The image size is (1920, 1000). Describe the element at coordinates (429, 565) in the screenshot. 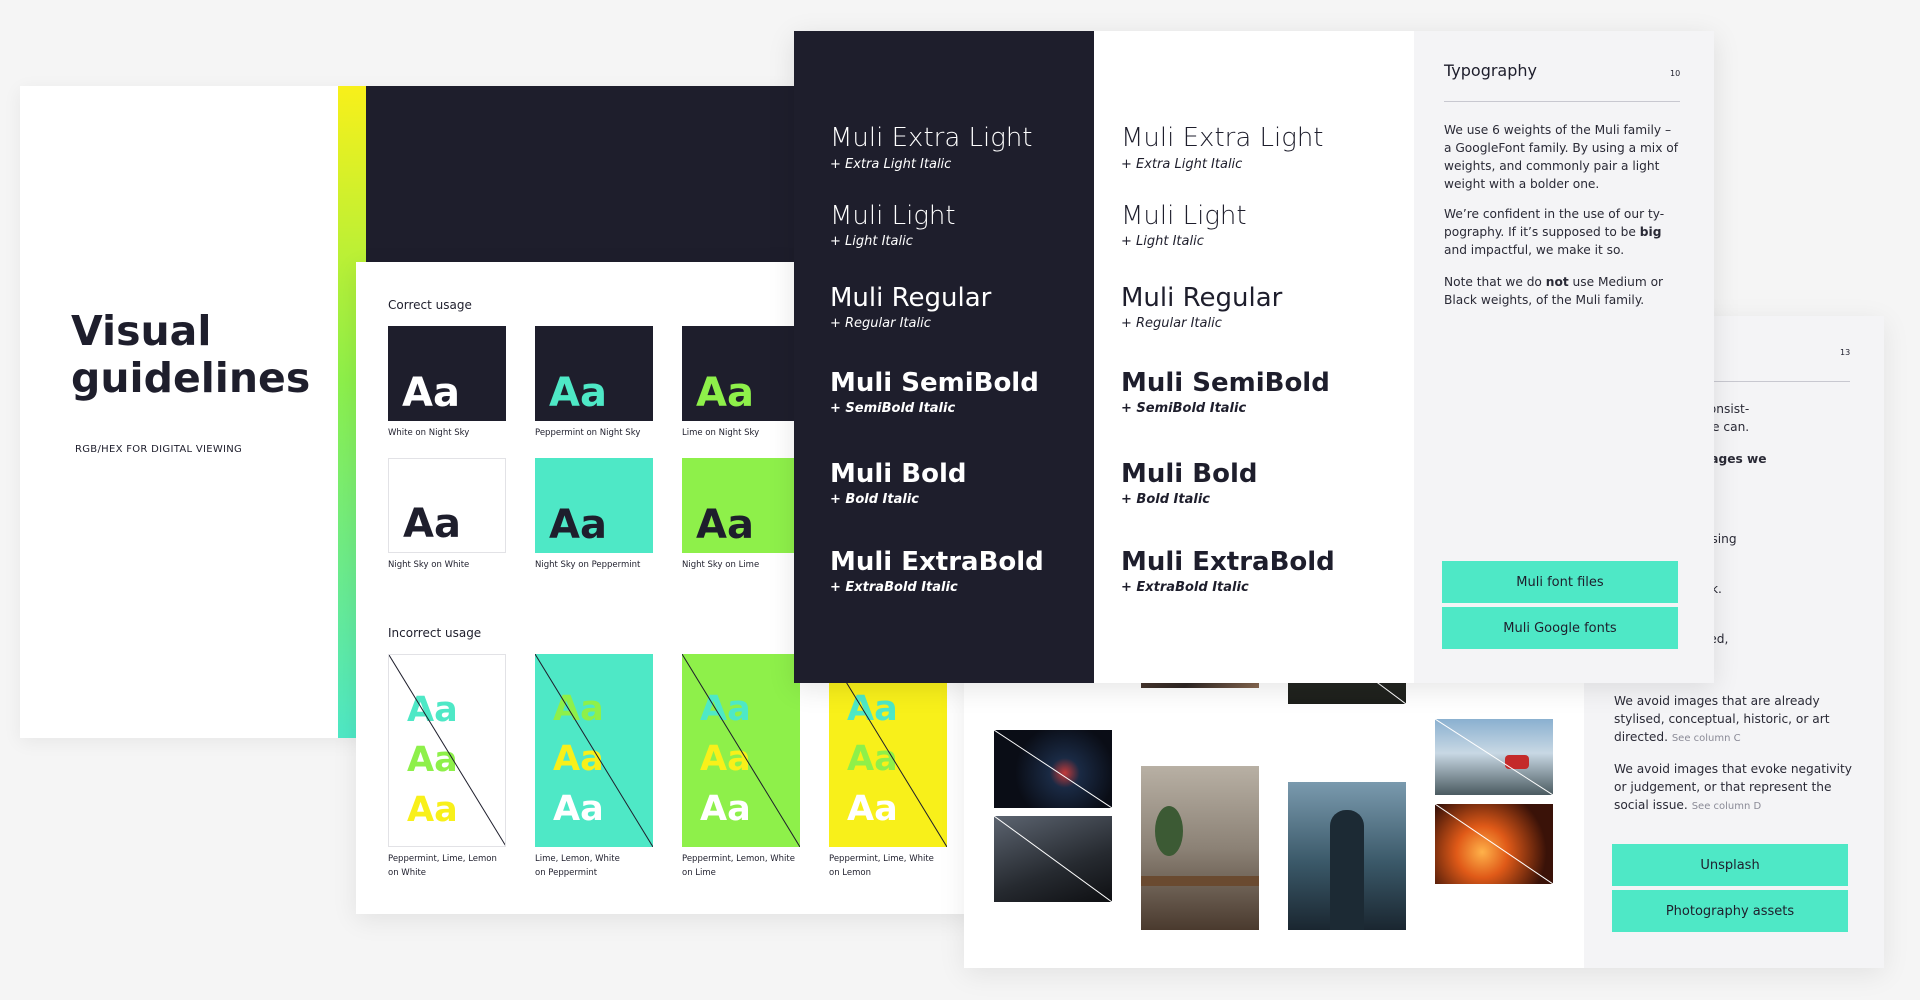

I see `swatch-caption: Night Sky on White` at that location.